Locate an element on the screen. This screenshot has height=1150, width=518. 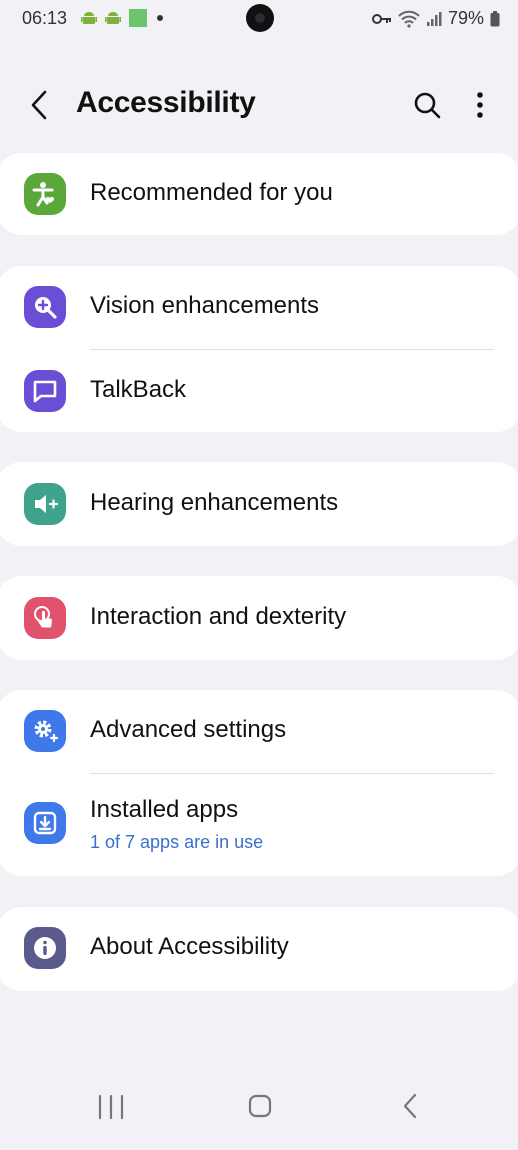
menu-item-summary: 1 of 7 apps are in use is located at coordinates (177, 842).